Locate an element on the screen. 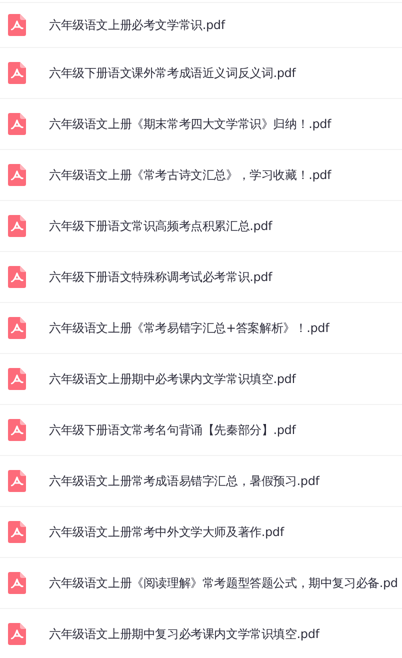 This screenshot has height=658, width=402. file-row: 六年级语文上册《常考易错字汇总+答案解析》！.pdf is located at coordinates (201, 328).